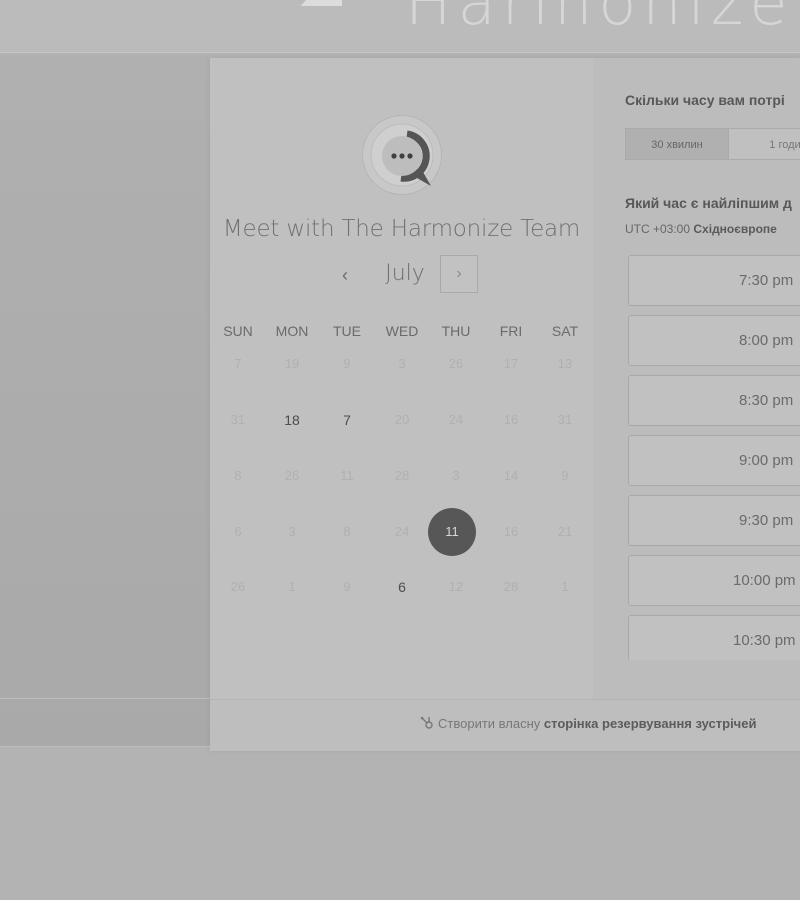 Image resolution: width=800 pixels, height=900 pixels. What do you see at coordinates (238, 331) in the screenshot?
I see `weekday-label: SUN` at bounding box center [238, 331].